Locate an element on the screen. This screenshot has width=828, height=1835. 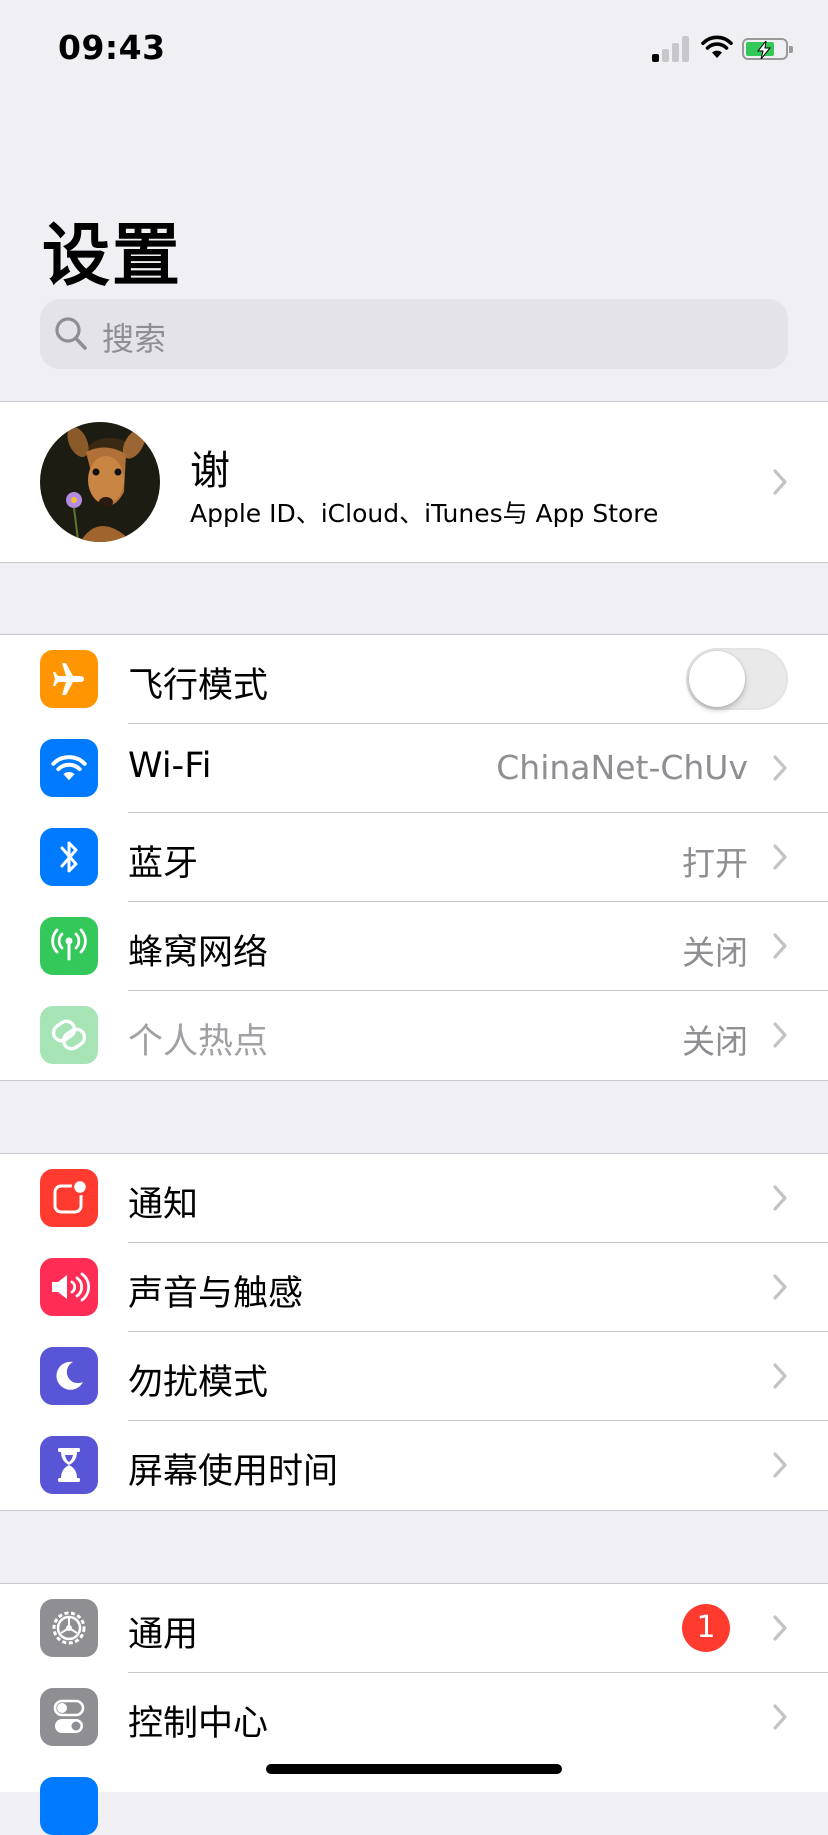
row-label: 屏幕使用时间 is located at coordinates (233, 1472).